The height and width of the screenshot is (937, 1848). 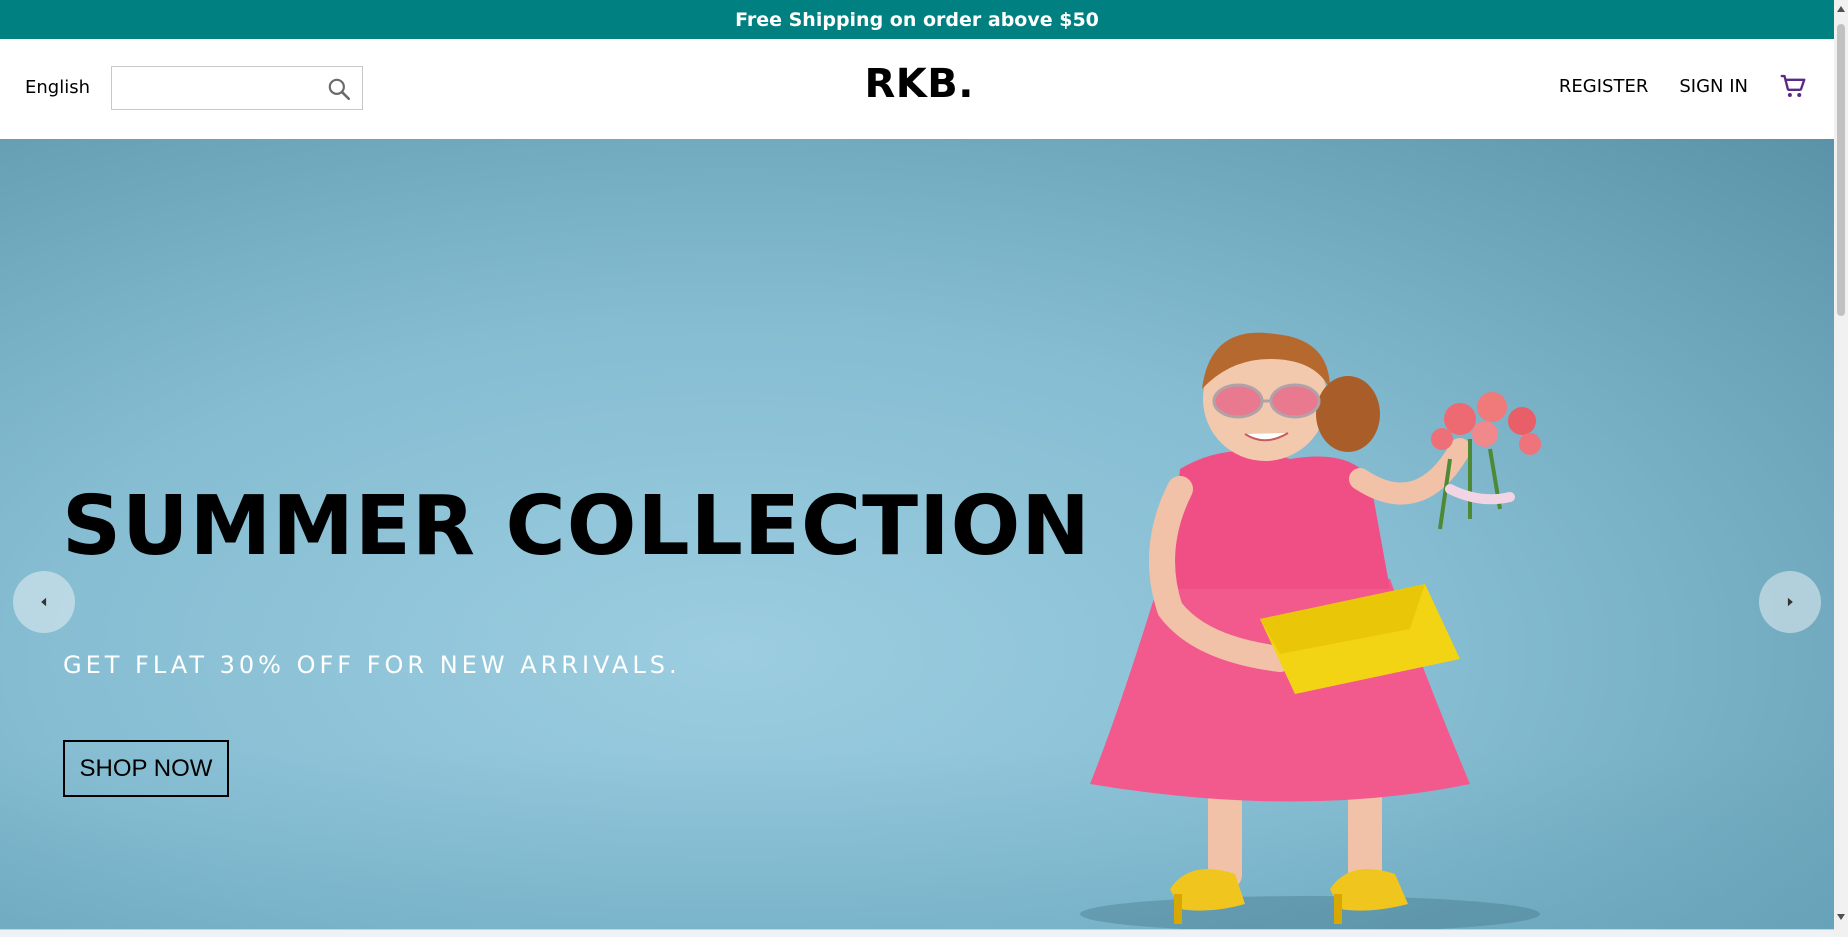 I want to click on shop-now-button: SHOP NOW, so click(x=146, y=768).